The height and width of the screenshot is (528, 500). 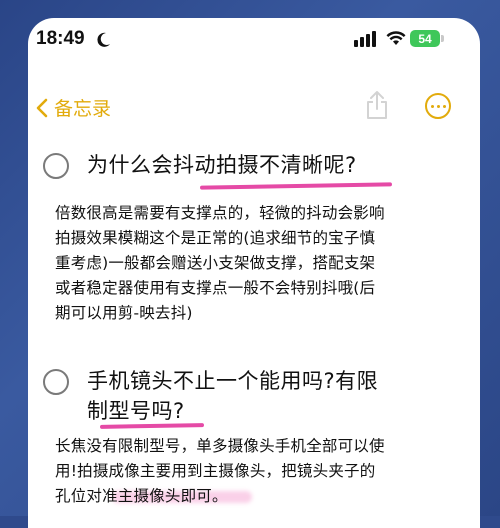 What do you see at coordinates (233, 381) in the screenshot?
I see `note-heading: 手机镜头不止一个能用吗?有限` at bounding box center [233, 381].